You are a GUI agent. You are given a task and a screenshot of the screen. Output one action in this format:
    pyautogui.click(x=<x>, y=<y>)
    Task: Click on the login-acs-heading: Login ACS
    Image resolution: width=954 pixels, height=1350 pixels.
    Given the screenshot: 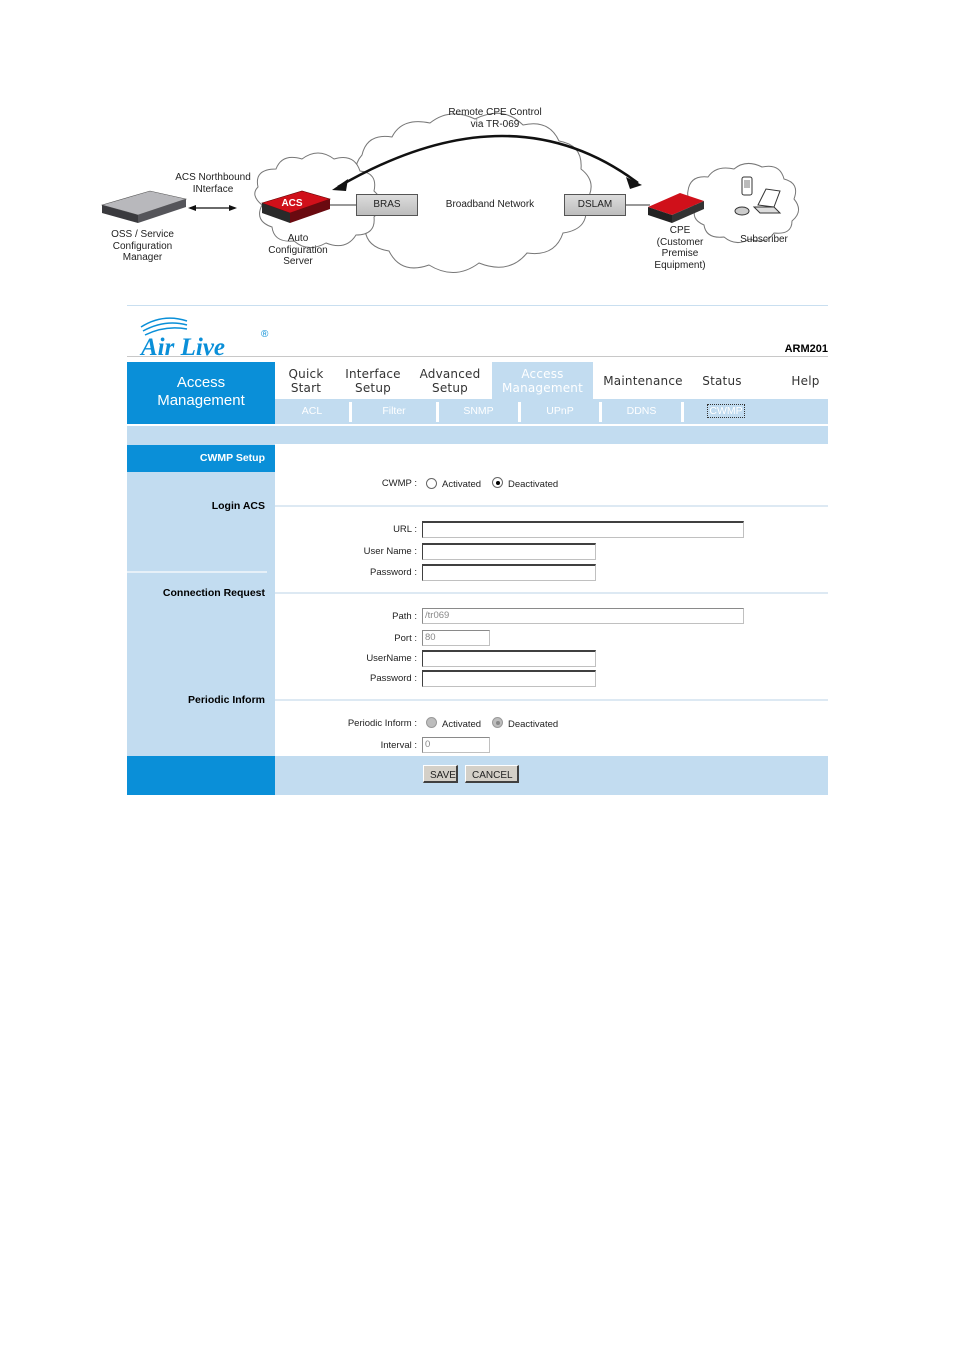 What is the action you would take?
    pyautogui.click(x=238, y=506)
    